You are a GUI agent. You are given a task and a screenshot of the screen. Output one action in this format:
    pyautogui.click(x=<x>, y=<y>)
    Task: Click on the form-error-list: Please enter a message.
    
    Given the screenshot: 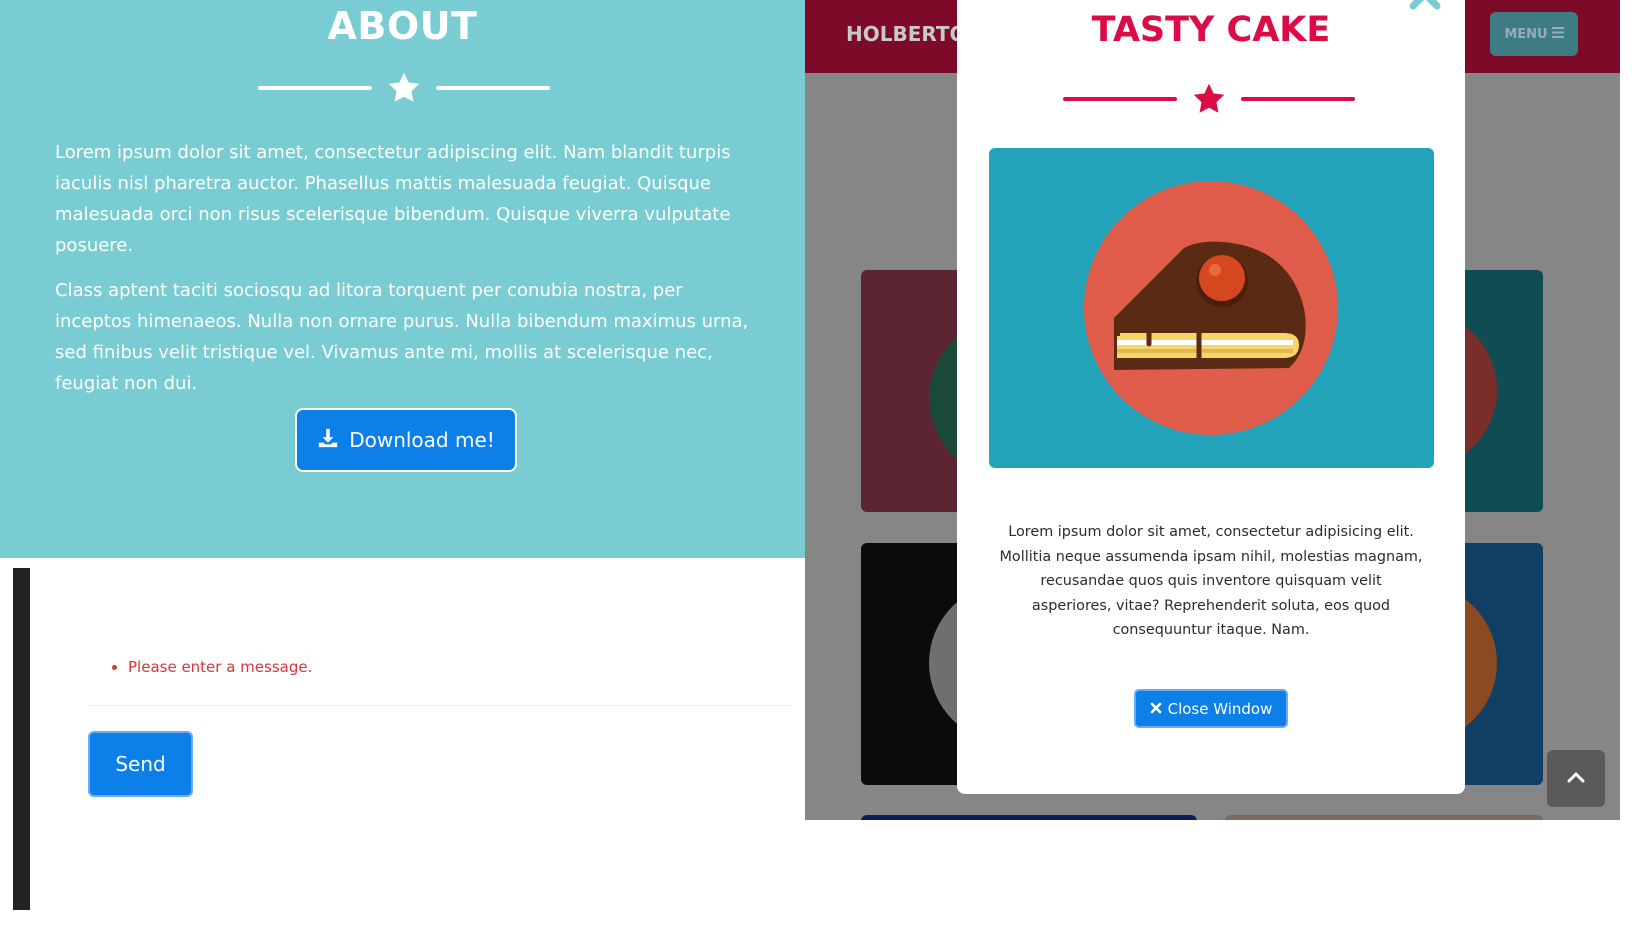 What is the action you would take?
    pyautogui.click(x=212, y=667)
    